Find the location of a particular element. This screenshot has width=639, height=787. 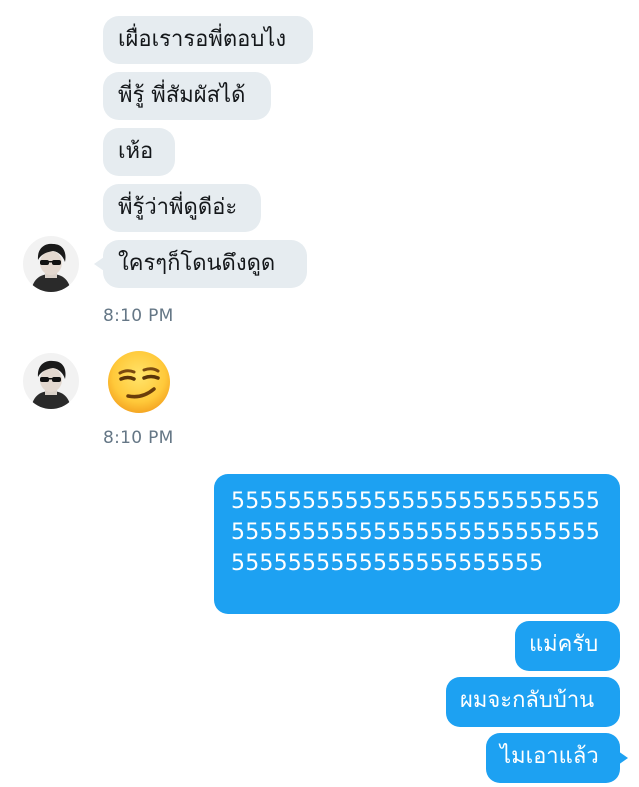

incoming-message: พี่รู้ว่าพี่ดูดีอ่ะ is located at coordinates (182, 208).